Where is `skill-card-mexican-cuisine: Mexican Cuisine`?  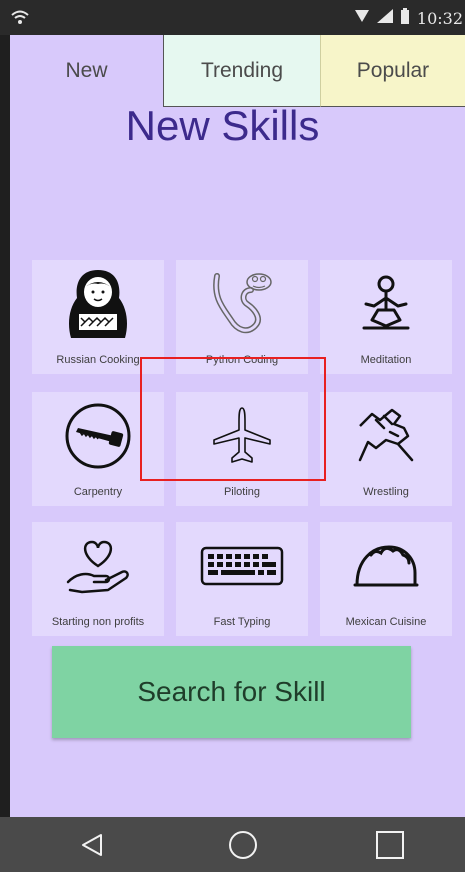 skill-card-mexican-cuisine: Mexican Cuisine is located at coordinates (386, 579).